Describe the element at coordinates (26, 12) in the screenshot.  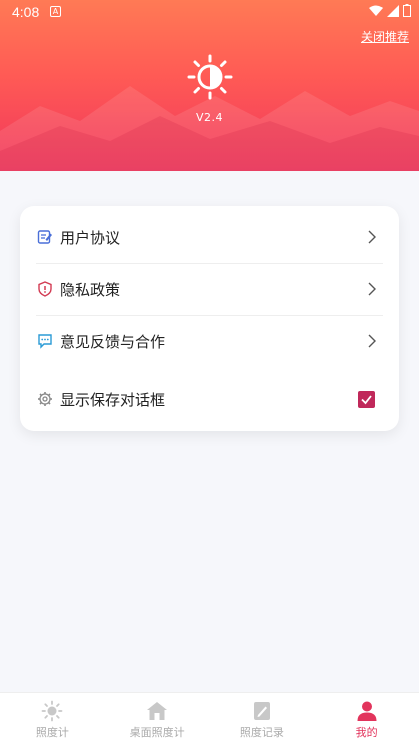
I see `status-time: 4:08` at that location.